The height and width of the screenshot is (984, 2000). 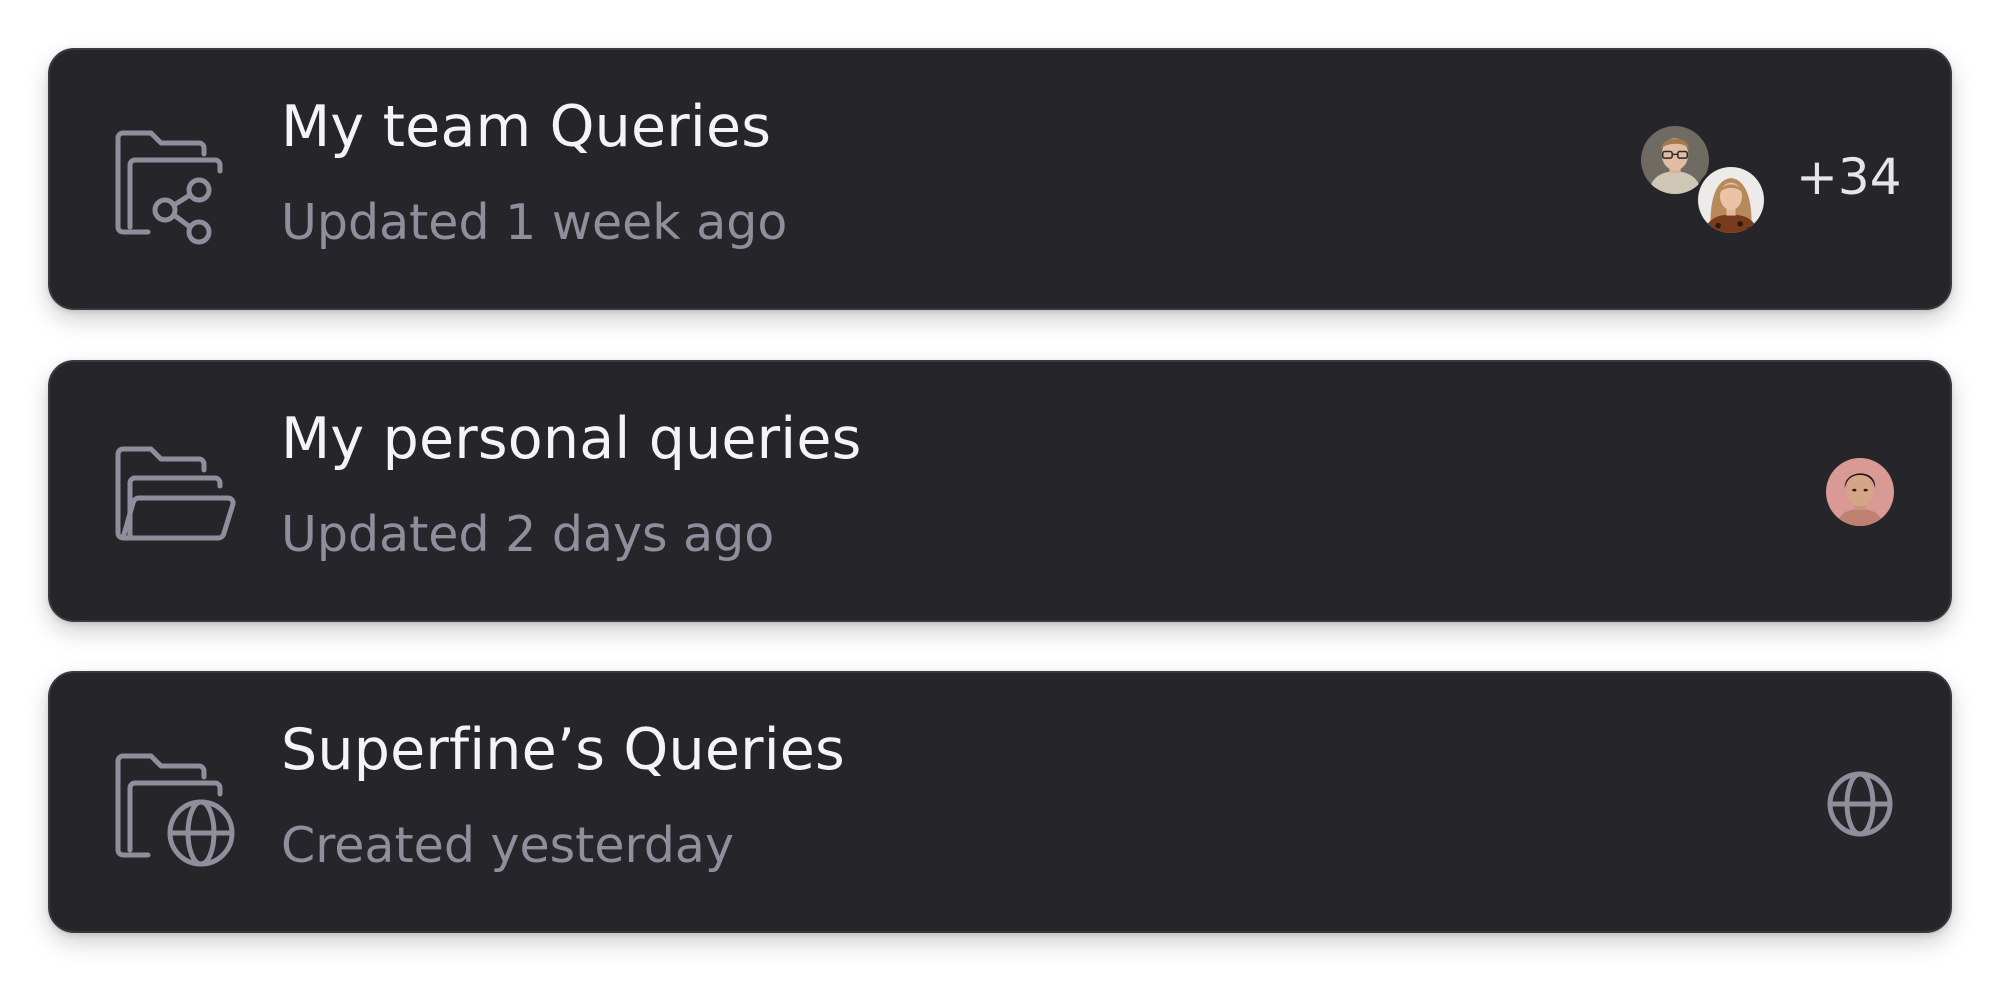 I want to click on folder-title: My personal queries, so click(x=571, y=439).